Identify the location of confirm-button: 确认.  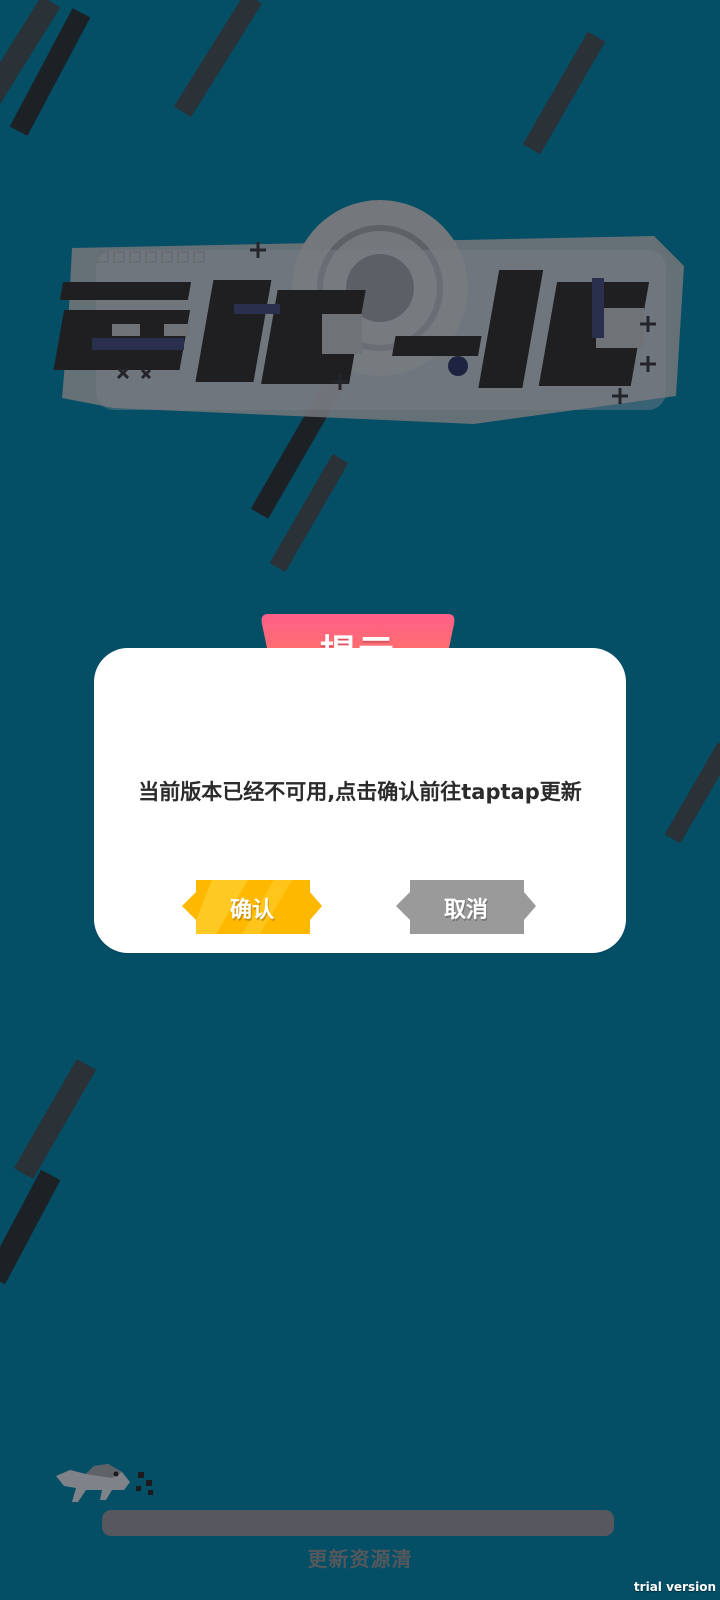
(252, 907).